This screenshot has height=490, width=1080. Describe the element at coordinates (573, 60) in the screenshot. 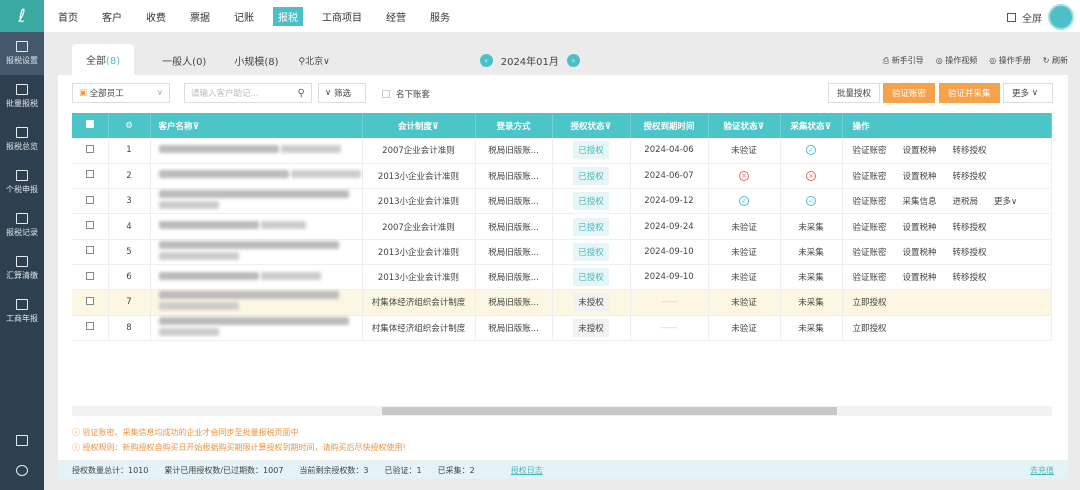

I see `next-period-button: ›` at that location.